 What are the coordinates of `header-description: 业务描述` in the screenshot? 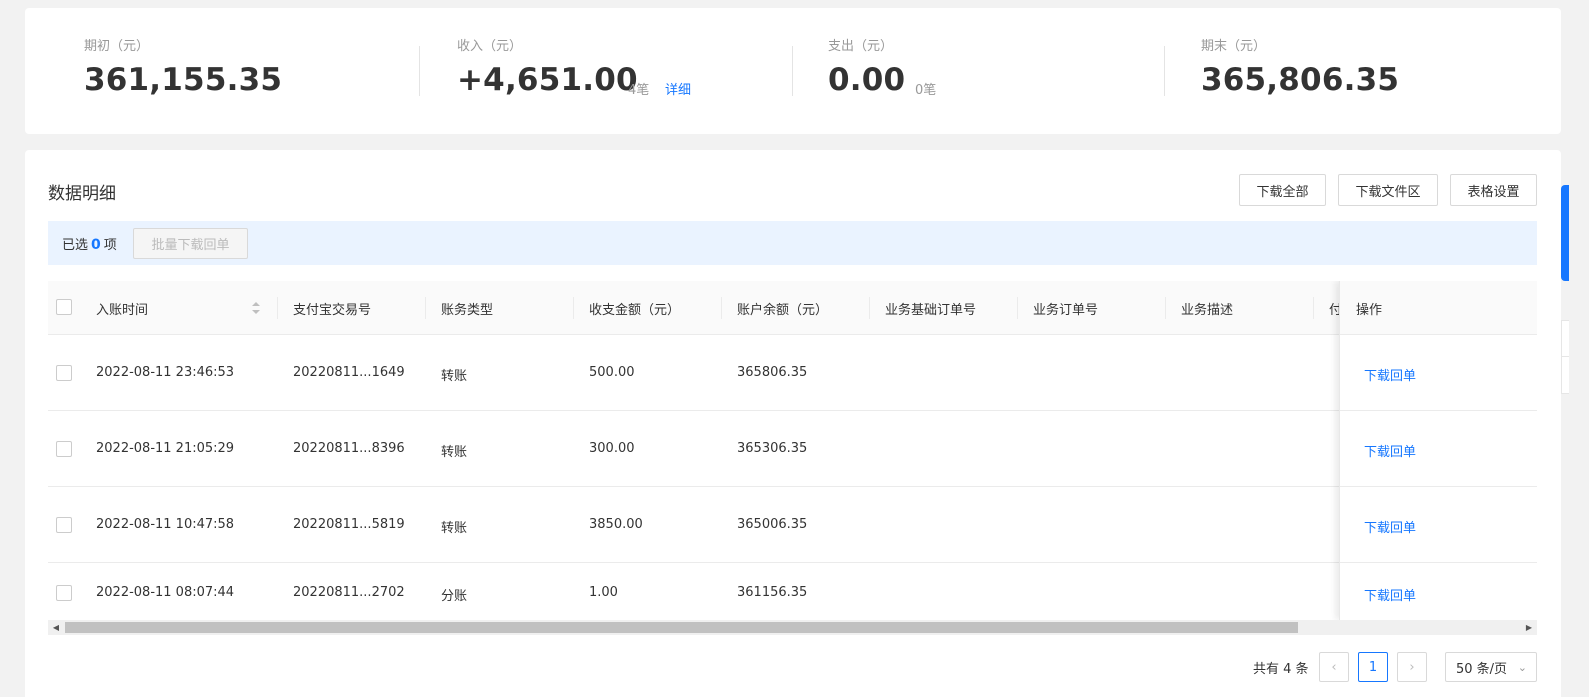 It's located at (1207, 310).